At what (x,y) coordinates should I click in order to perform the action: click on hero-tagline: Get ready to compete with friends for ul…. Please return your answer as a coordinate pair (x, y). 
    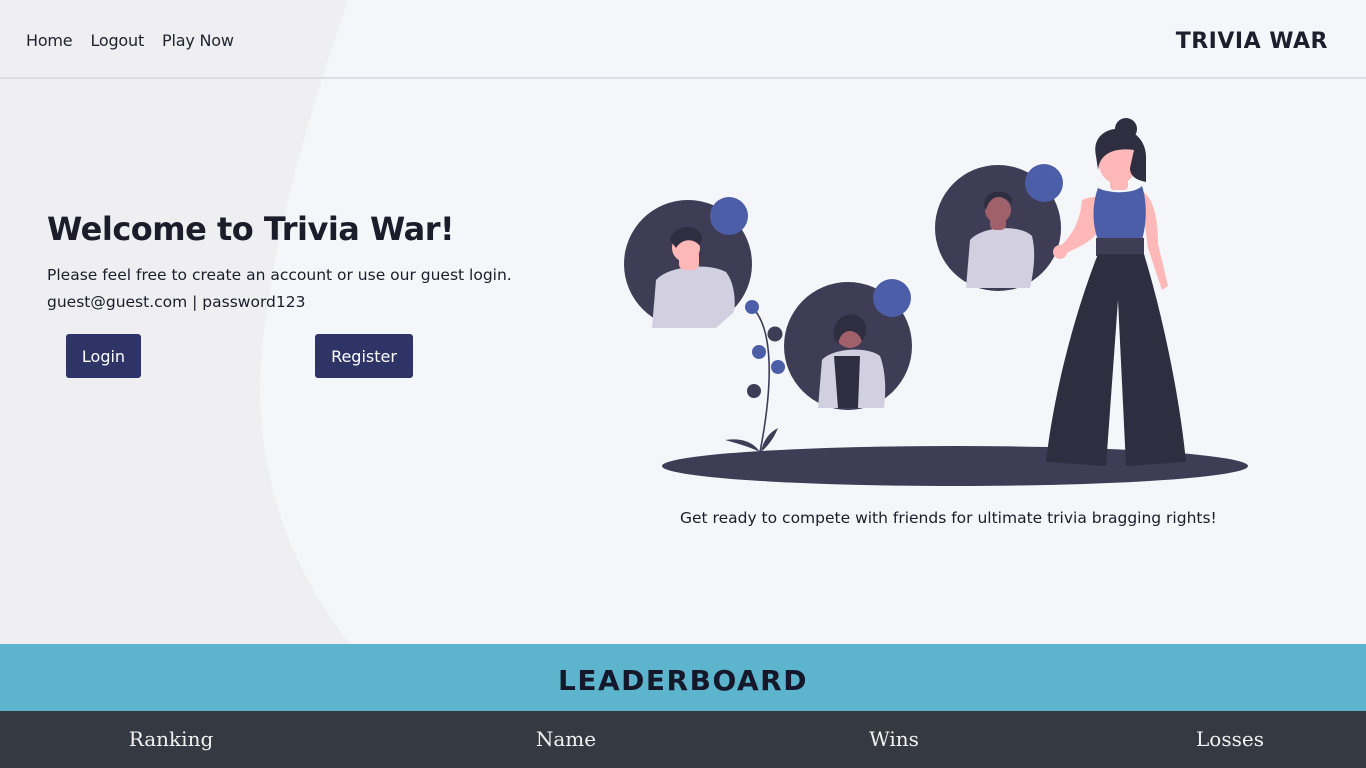
    Looking at the image, I should click on (948, 518).